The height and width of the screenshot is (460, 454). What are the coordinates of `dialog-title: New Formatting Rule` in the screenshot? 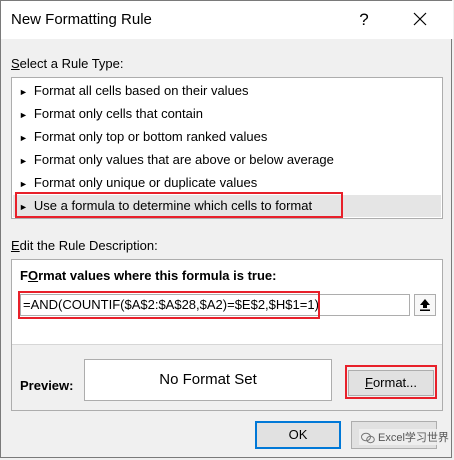 It's located at (81, 19).